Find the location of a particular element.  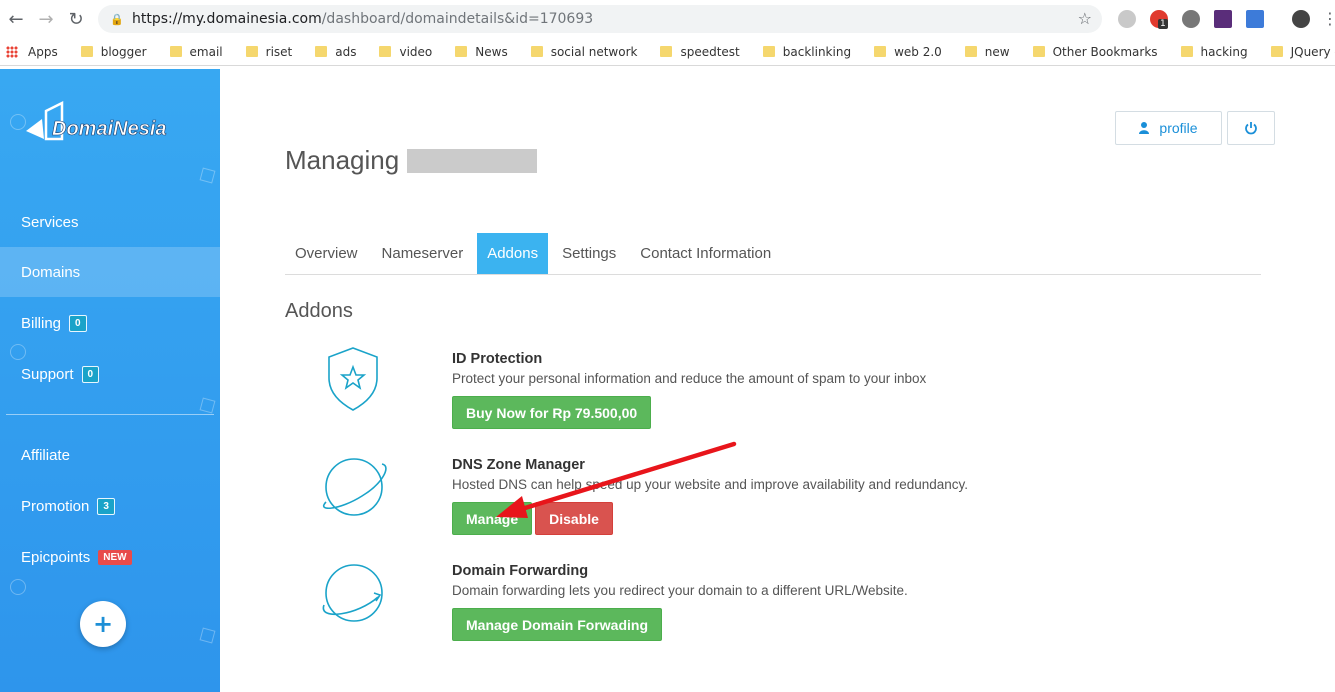

planet-icon is located at coordinates (355, 487).